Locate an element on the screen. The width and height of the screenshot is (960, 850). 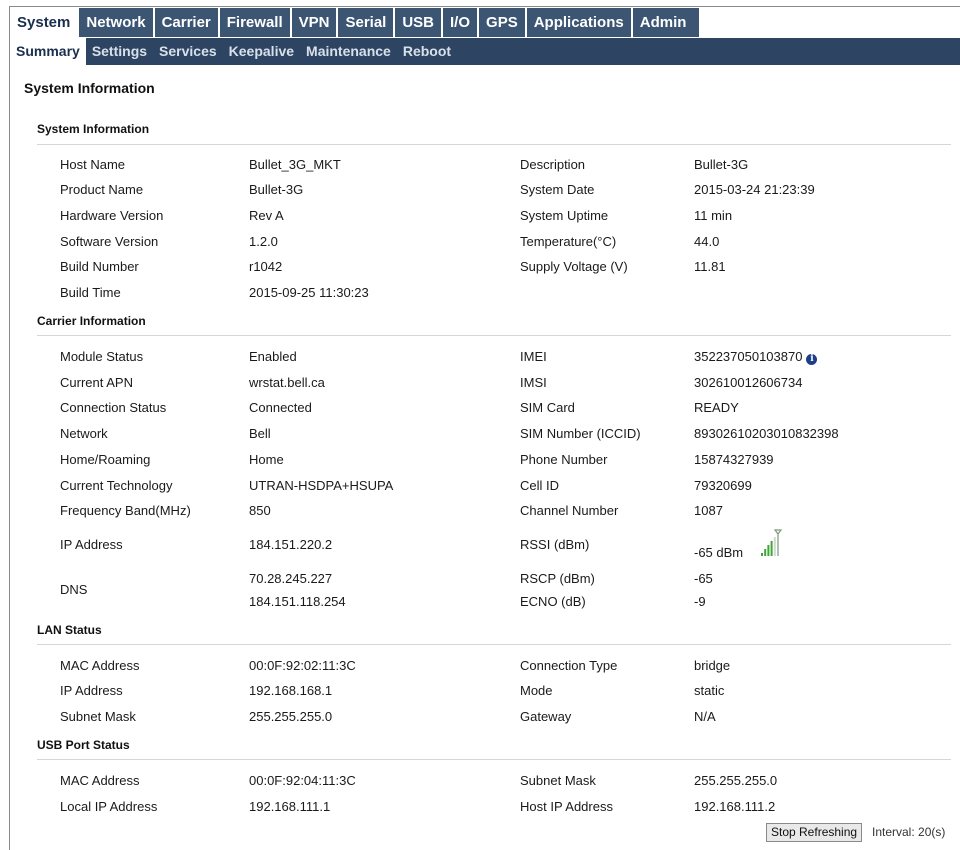
local-ip-label: Local IP Address is located at coordinates (109, 806).